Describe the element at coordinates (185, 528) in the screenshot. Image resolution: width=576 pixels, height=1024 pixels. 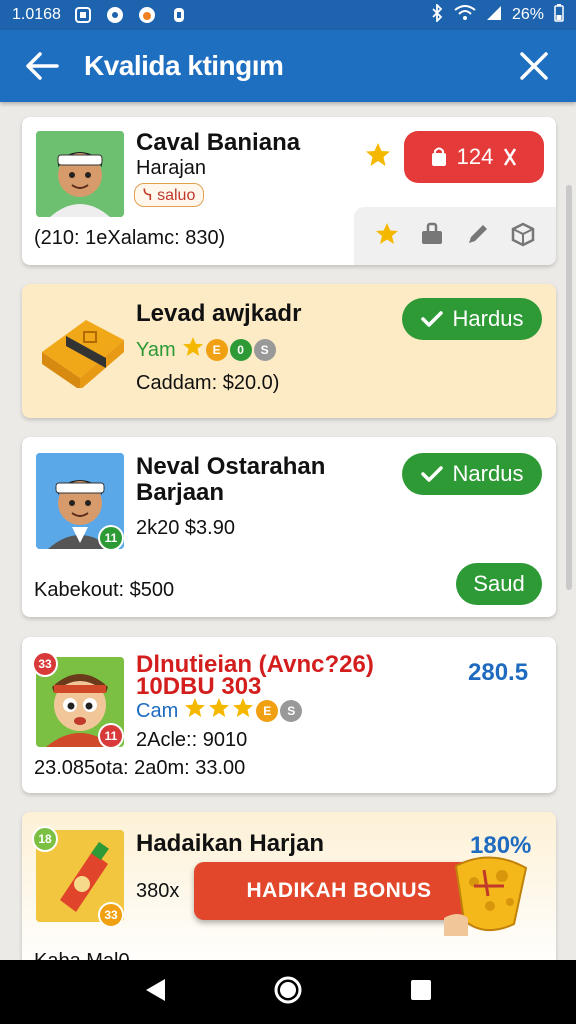
I see `item-detail: 2k20 $3.90` at that location.